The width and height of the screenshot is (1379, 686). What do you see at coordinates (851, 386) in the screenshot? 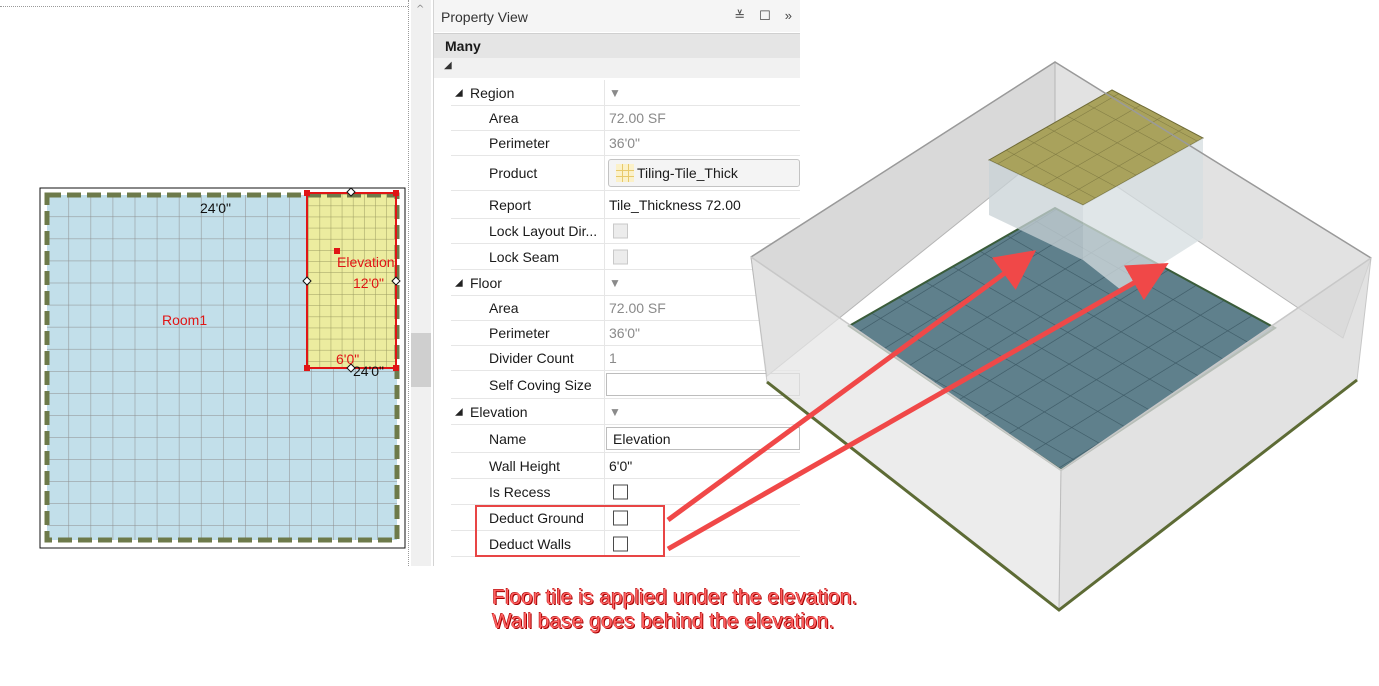
I see `arrow-deduct-ground` at bounding box center [851, 386].